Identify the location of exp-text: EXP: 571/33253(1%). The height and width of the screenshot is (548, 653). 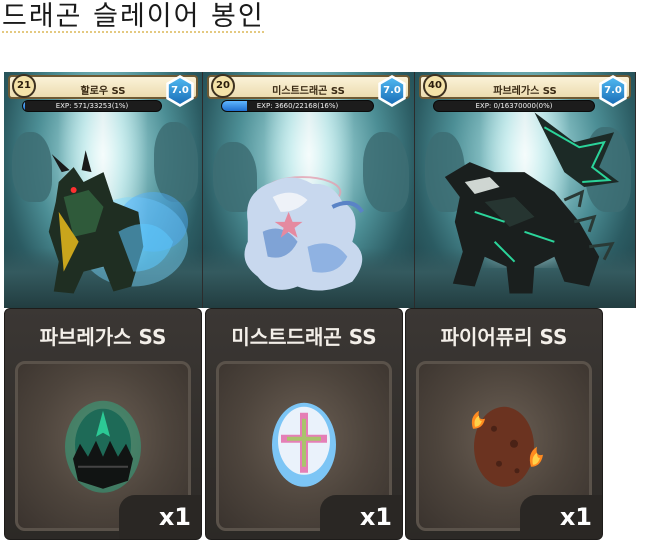
(92, 106).